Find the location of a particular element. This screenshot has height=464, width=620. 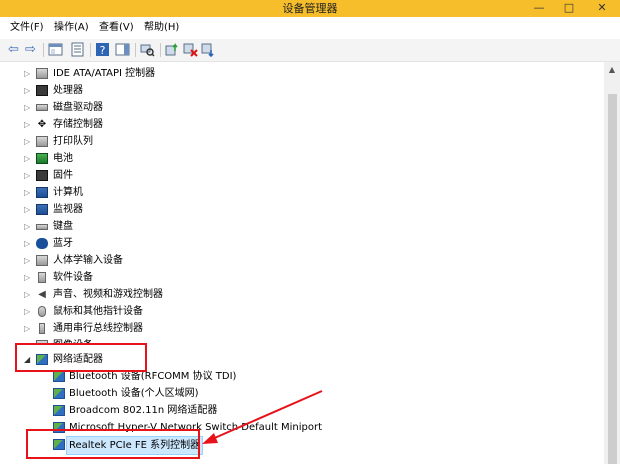

annotation-arrow is located at coordinates (262, 417).